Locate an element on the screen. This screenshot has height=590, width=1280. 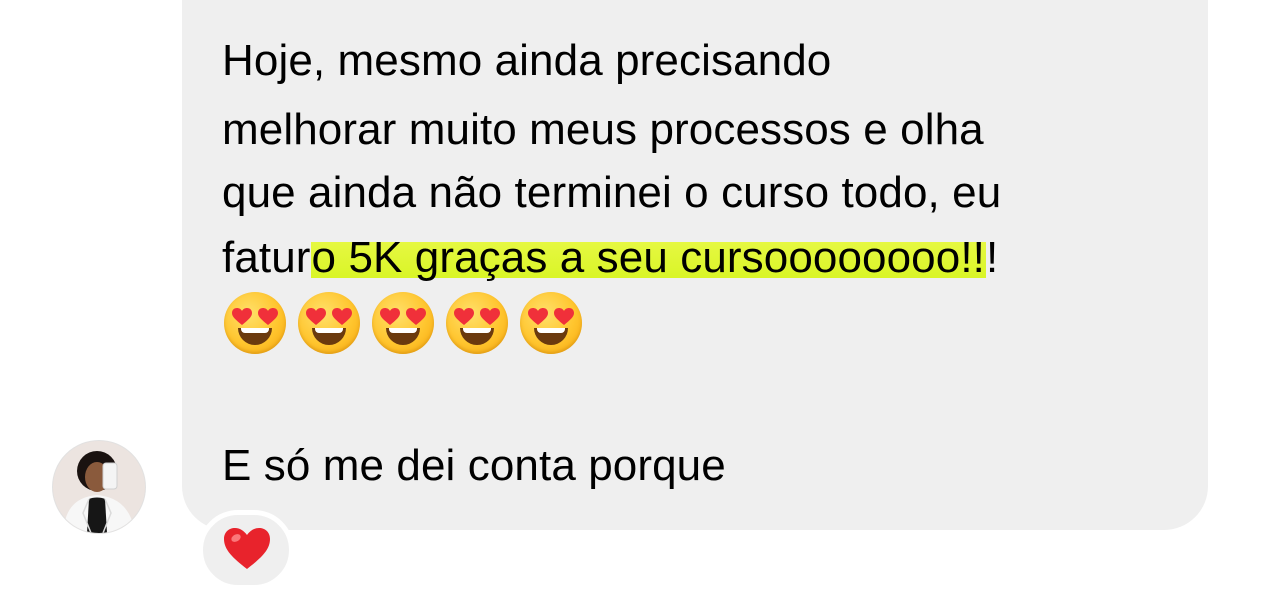
reaction-badge is located at coordinates (246, 550).